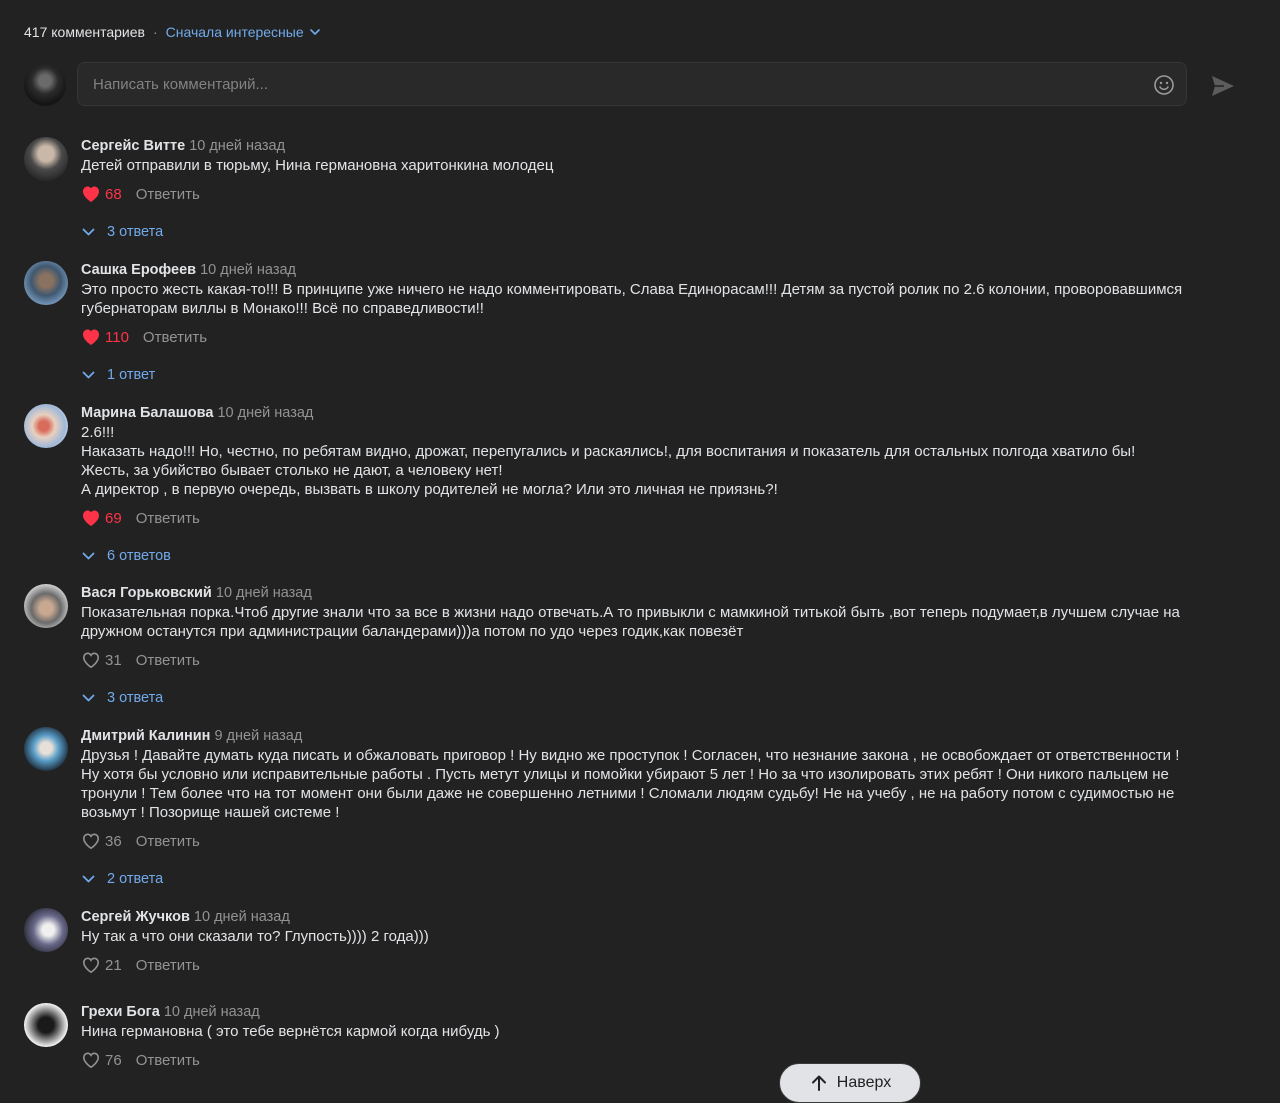 The height and width of the screenshot is (1103, 1280). Describe the element at coordinates (84, 32) in the screenshot. I see `comments-count: 417 комментариев` at that location.